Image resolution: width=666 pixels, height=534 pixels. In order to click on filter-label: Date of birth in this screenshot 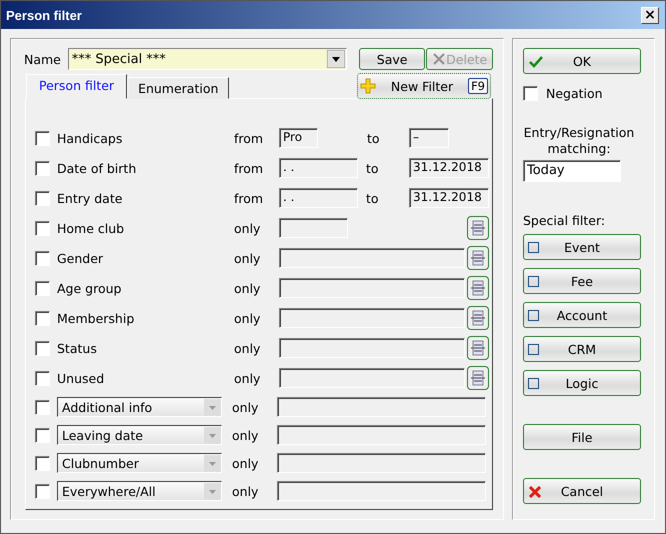, I will do `click(97, 168)`.